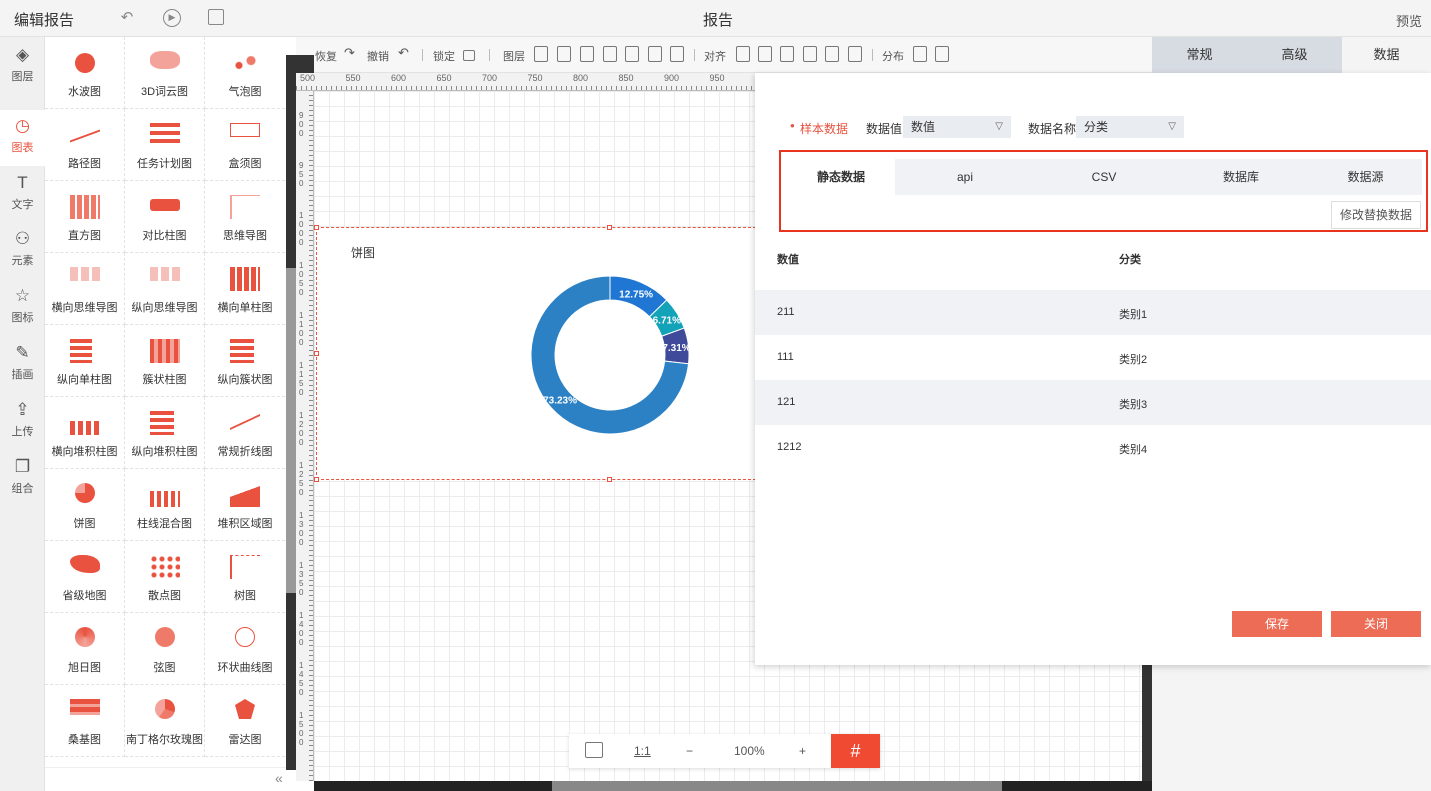  What do you see at coordinates (165, 73) in the screenshot?
I see `chart-type-item: 3D词云图` at bounding box center [165, 73].